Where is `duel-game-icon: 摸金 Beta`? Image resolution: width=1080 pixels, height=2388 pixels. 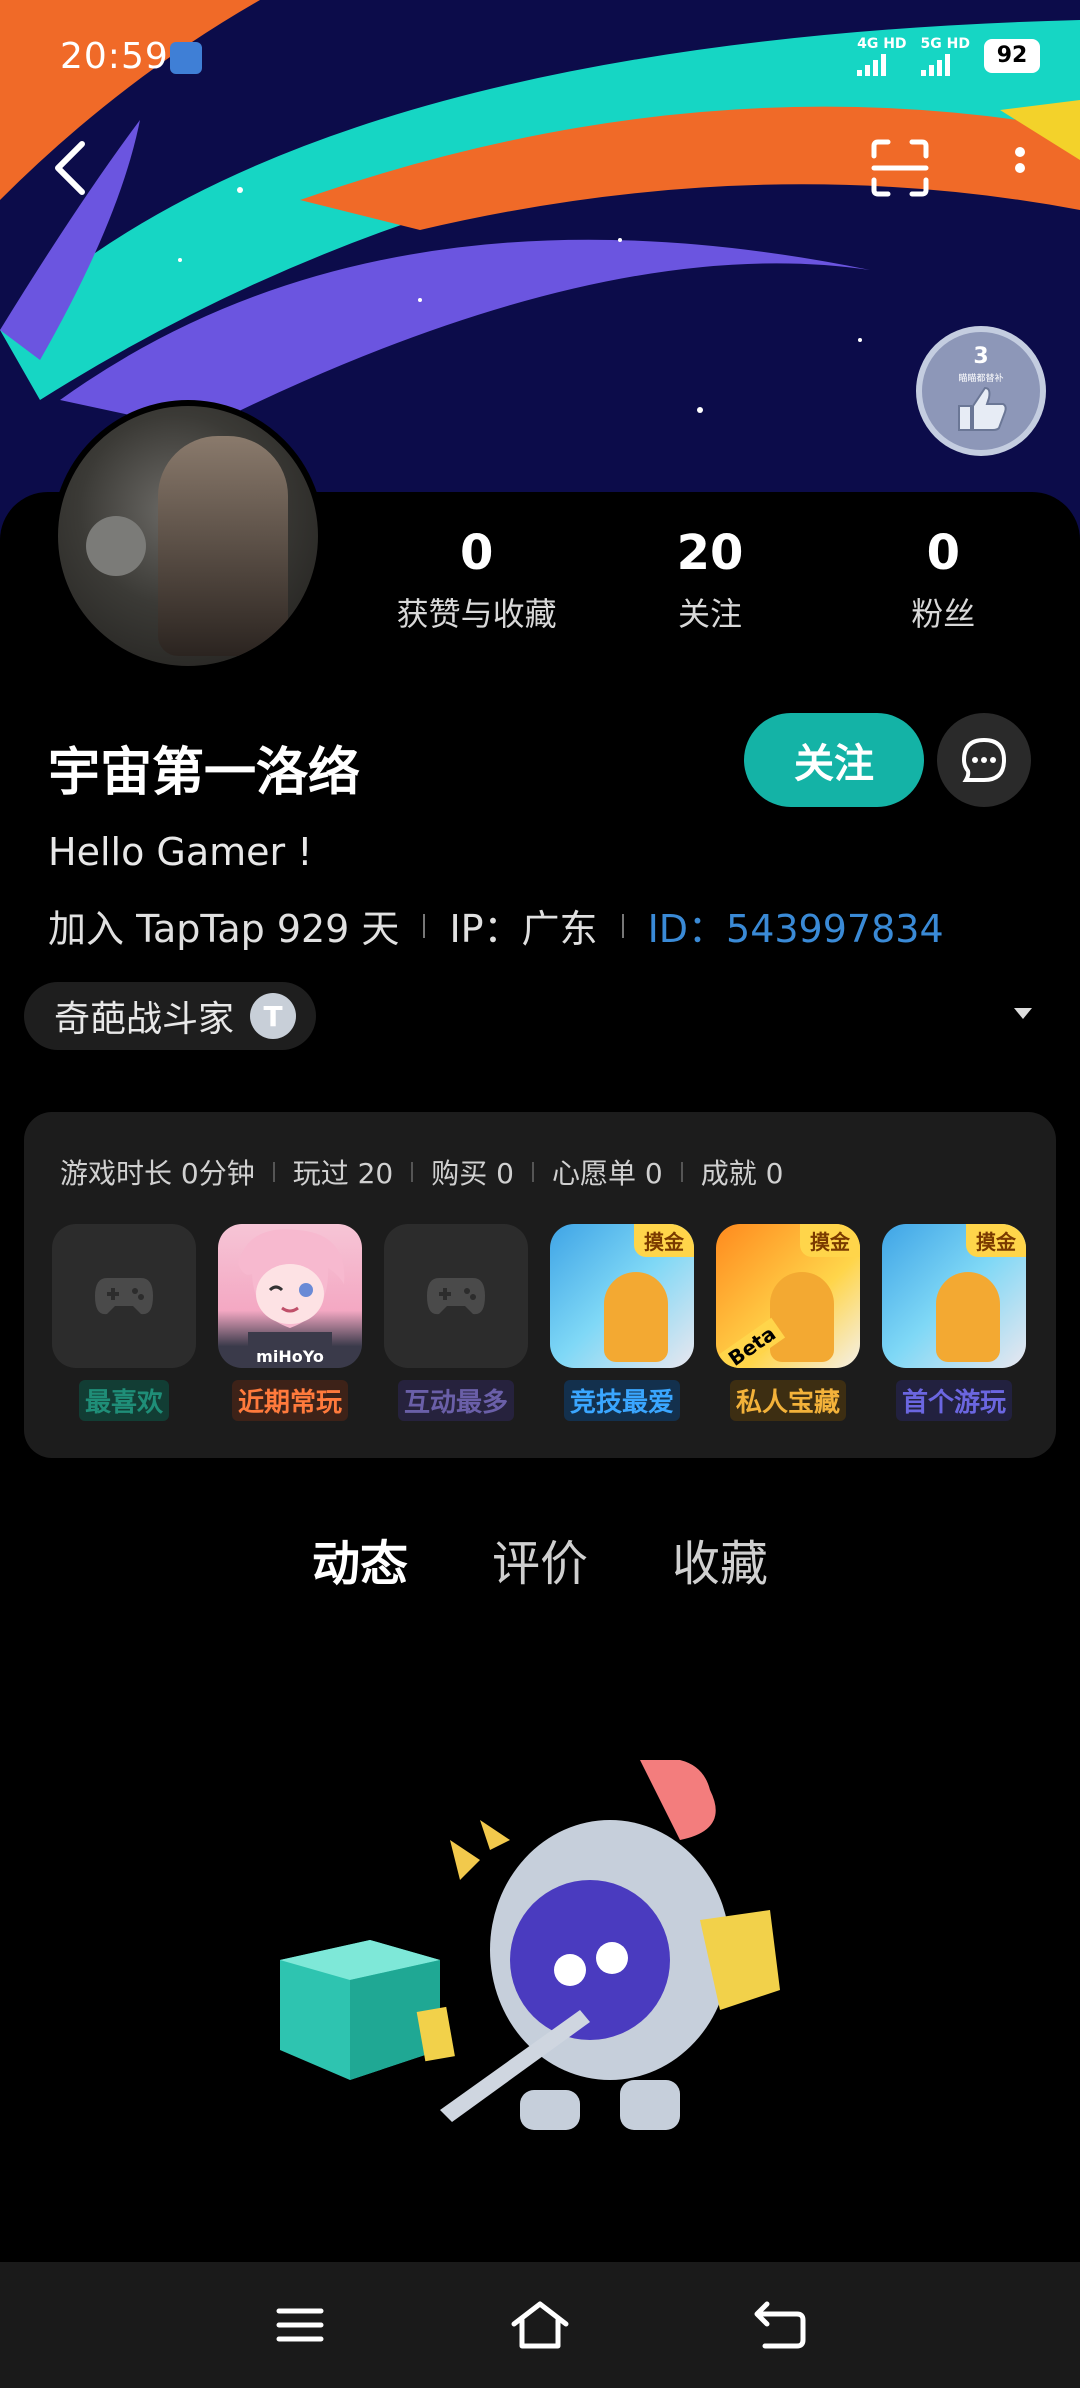
duel-game-icon: 摸金 Beta is located at coordinates (788, 1296).